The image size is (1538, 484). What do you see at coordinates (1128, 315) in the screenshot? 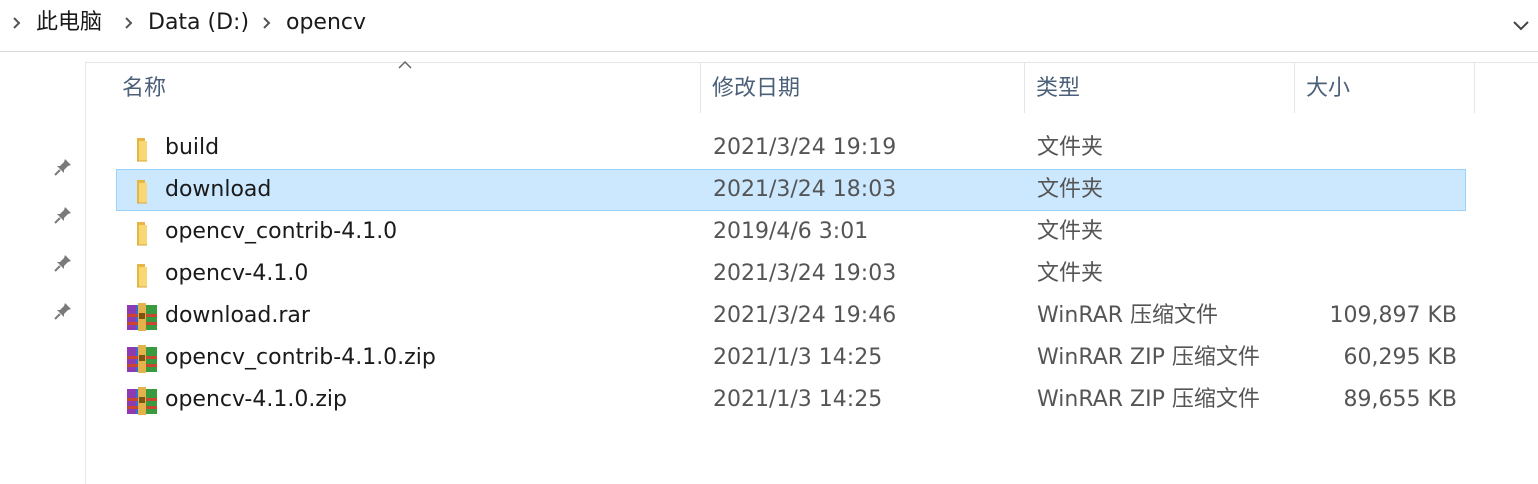
I see `file-type: WinRAR 压缩文件` at bounding box center [1128, 315].